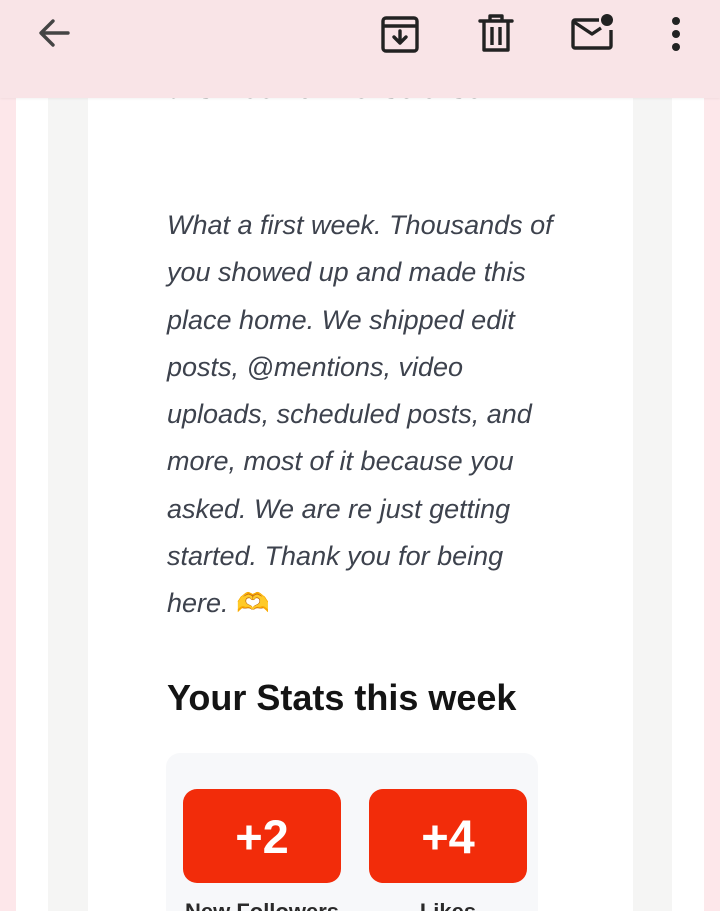 The width and height of the screenshot is (720, 911). What do you see at coordinates (400, 34) in the screenshot?
I see `archive-icon` at bounding box center [400, 34].